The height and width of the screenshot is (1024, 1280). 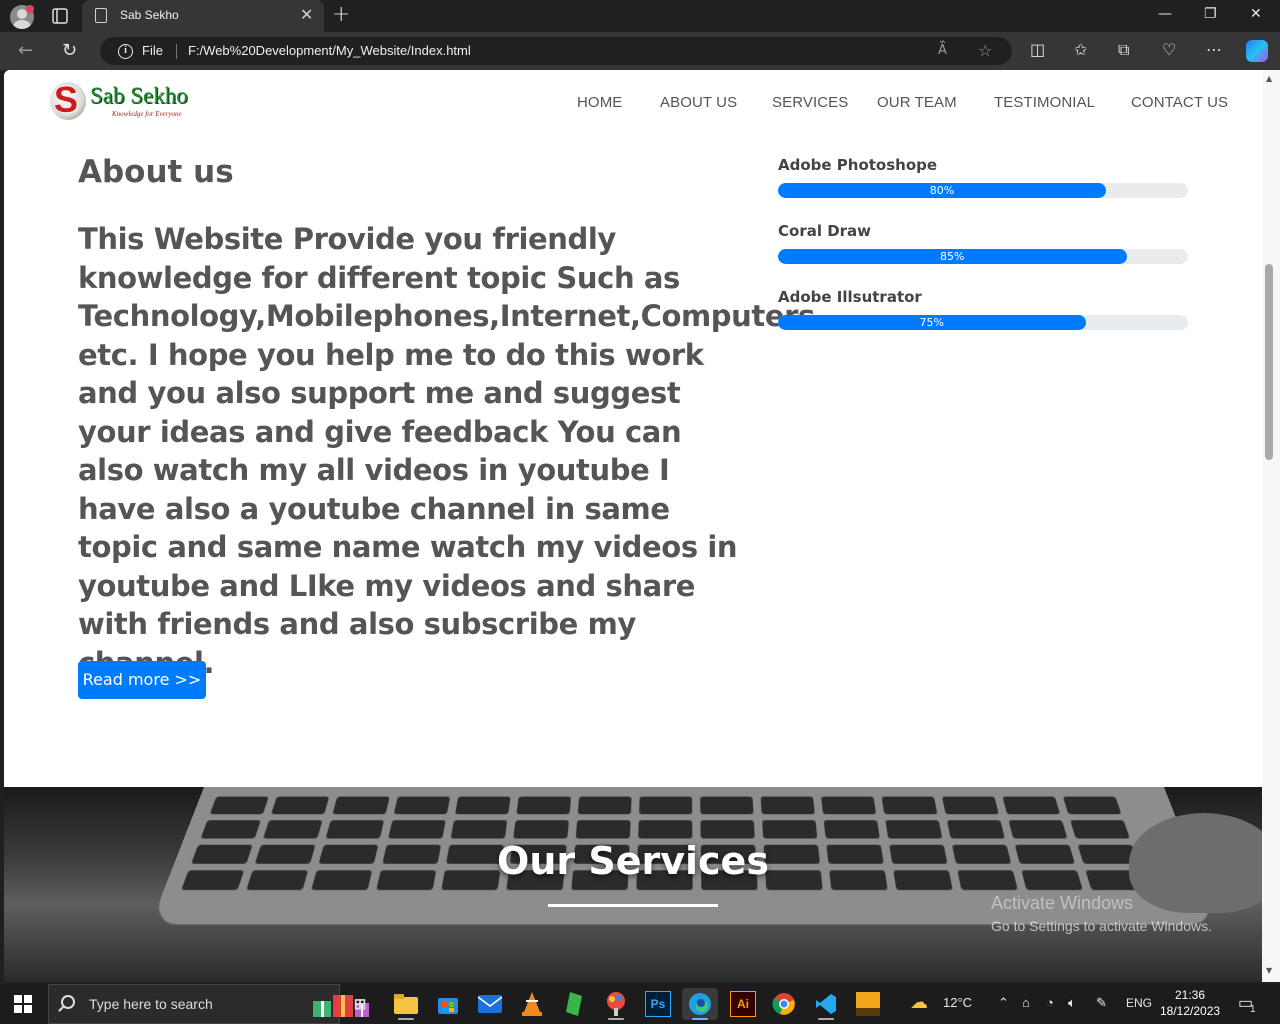 What do you see at coordinates (1256, 14) in the screenshot?
I see `close-window-icon: ✕` at bounding box center [1256, 14].